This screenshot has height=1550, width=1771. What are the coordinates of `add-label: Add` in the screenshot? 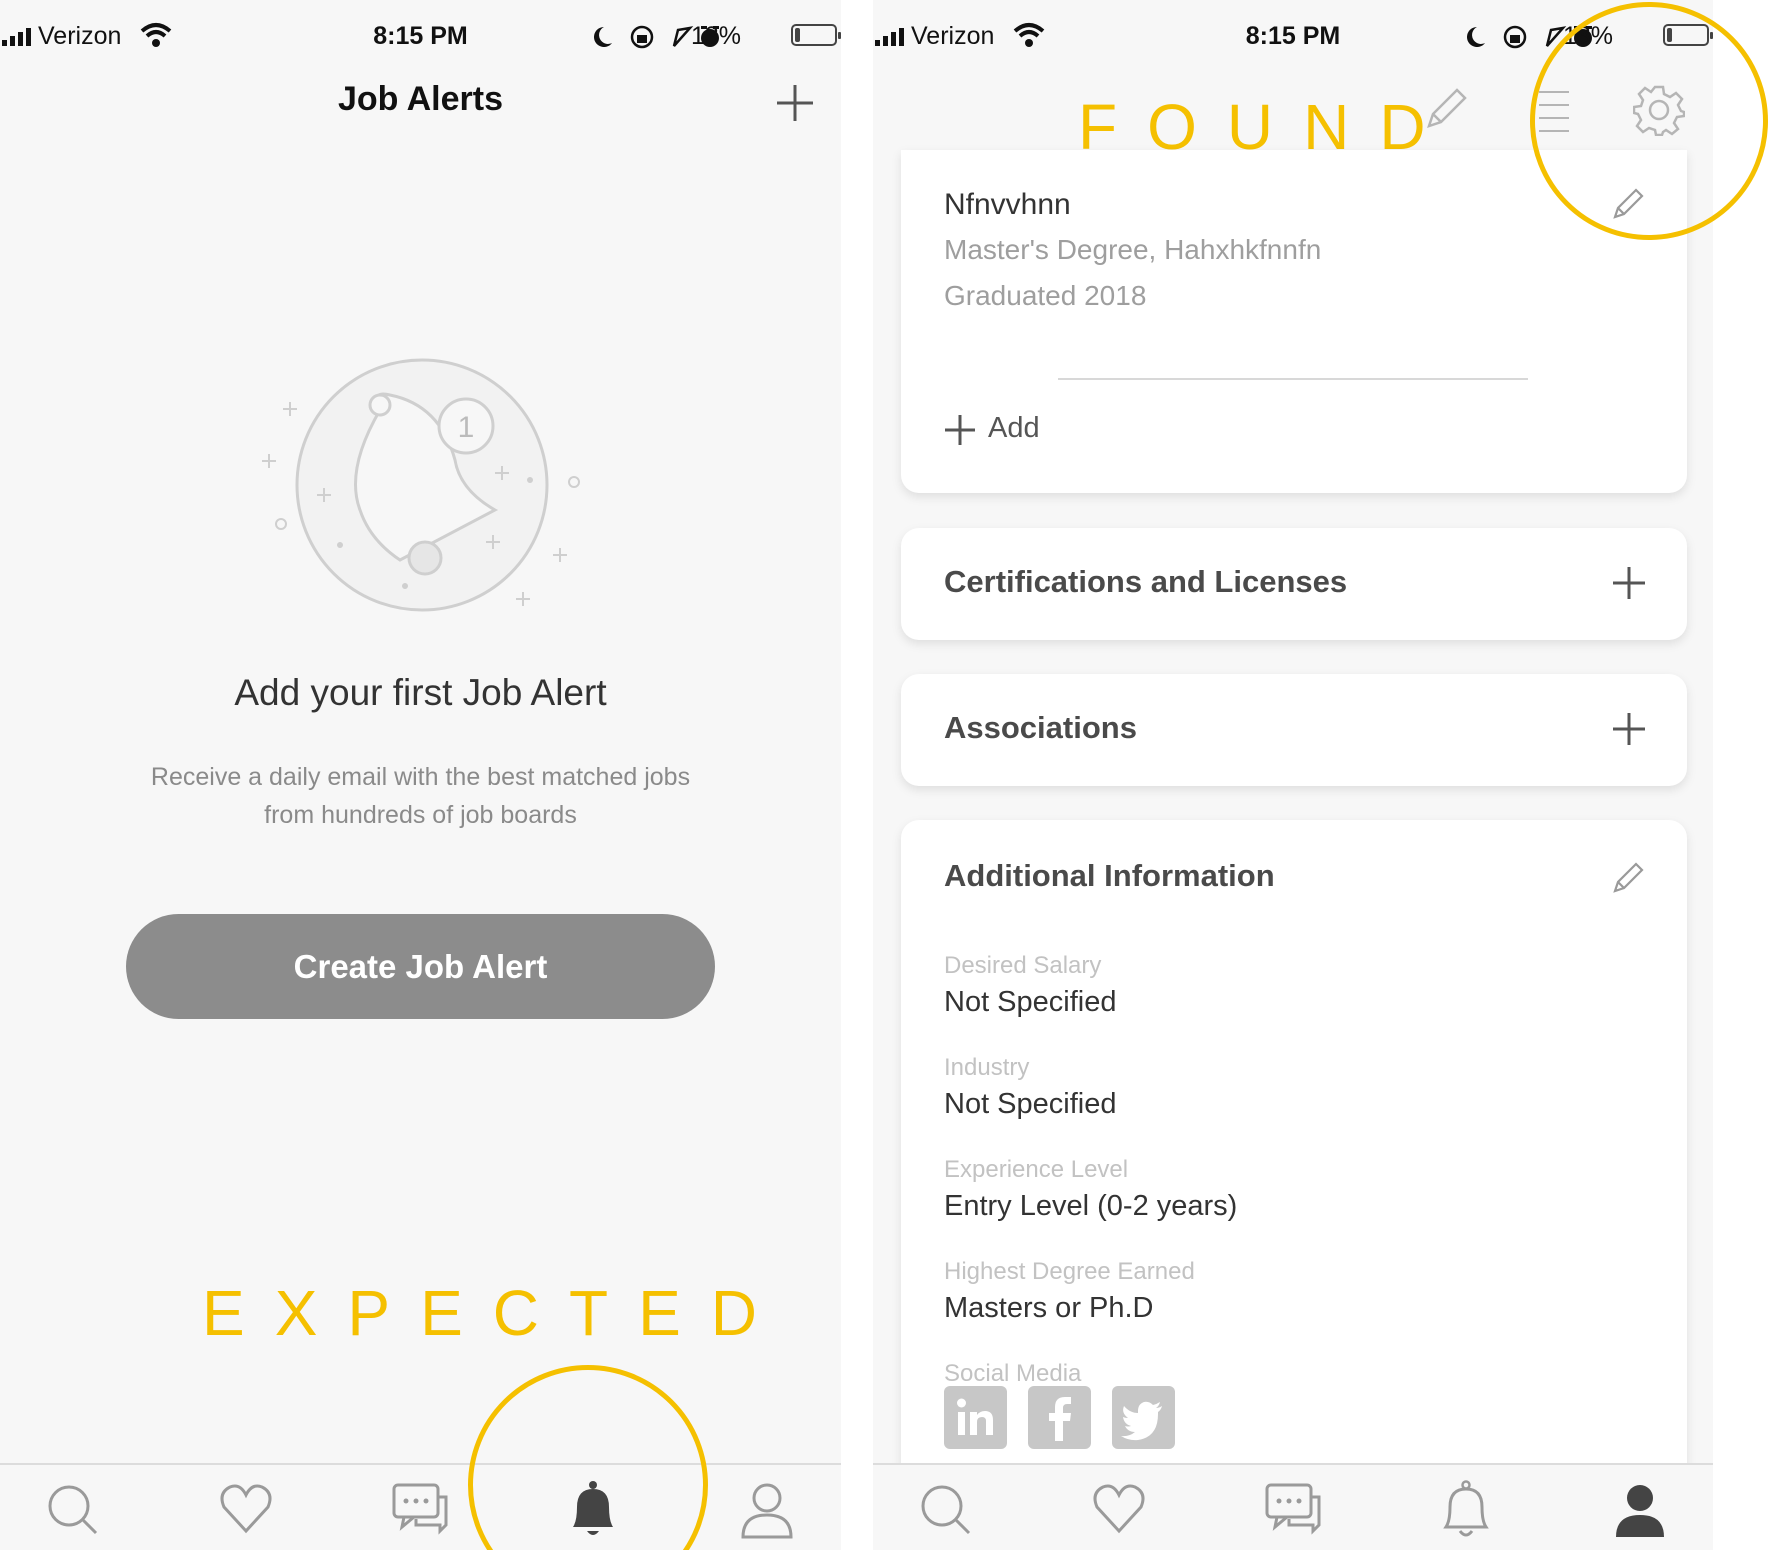 It's located at (1014, 428).